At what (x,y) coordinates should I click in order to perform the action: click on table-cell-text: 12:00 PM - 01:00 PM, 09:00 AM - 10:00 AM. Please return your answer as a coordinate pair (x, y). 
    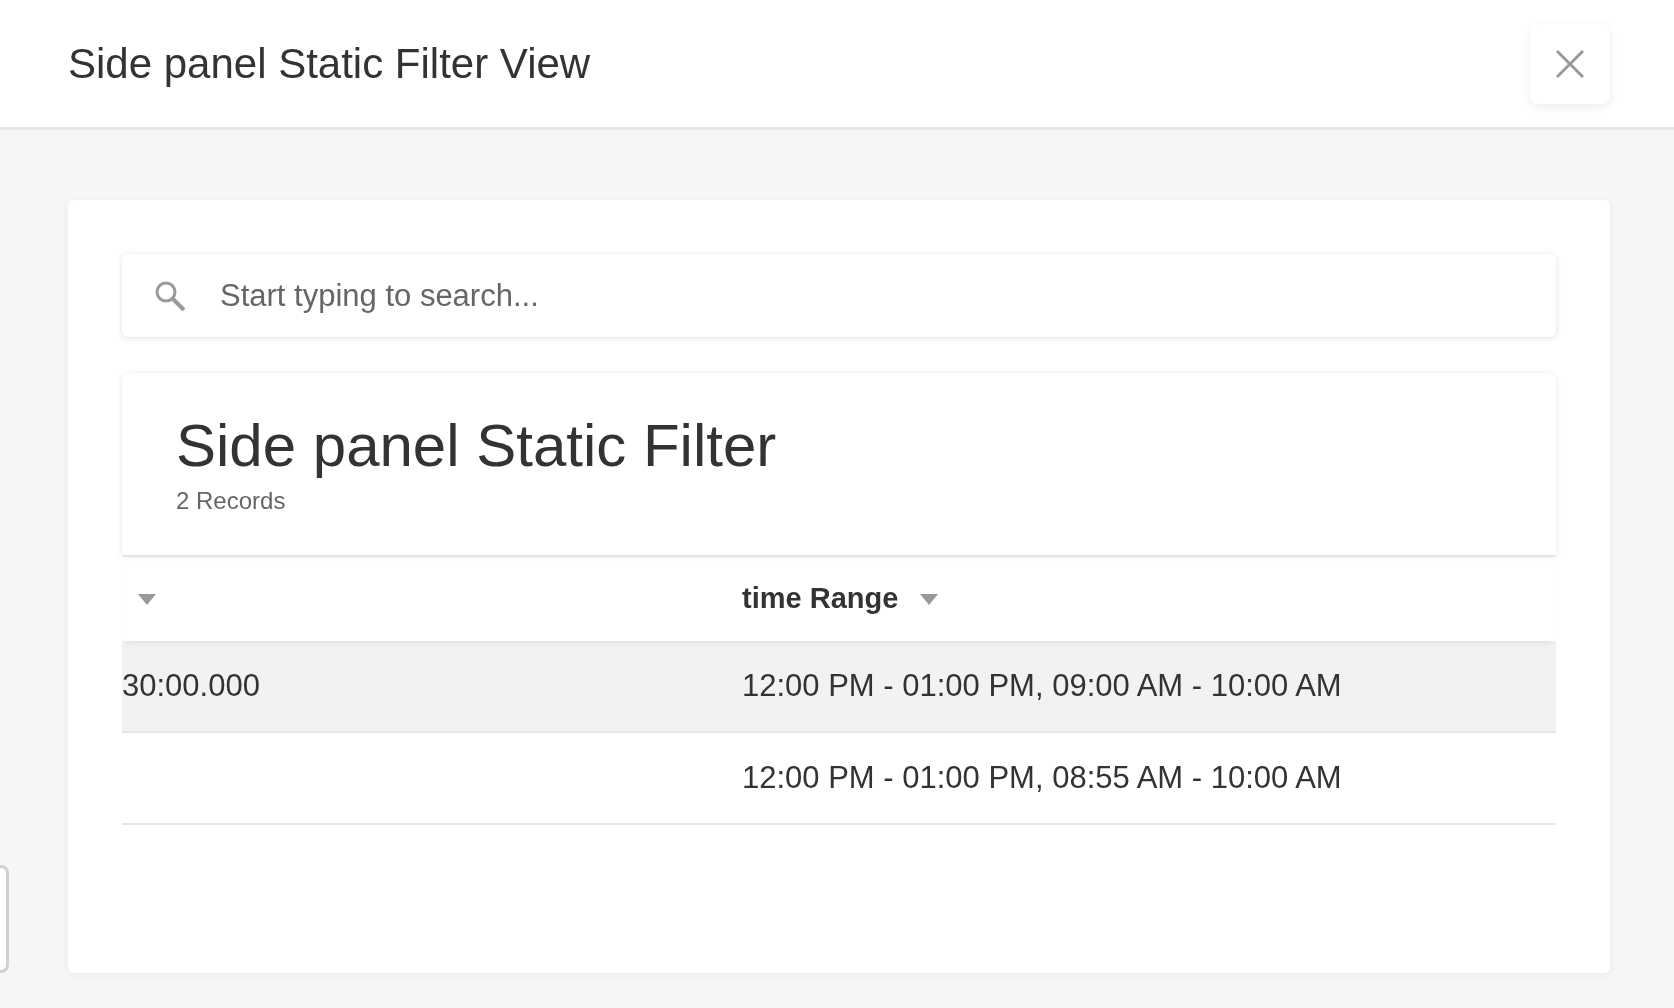
    Looking at the image, I should click on (1042, 685).